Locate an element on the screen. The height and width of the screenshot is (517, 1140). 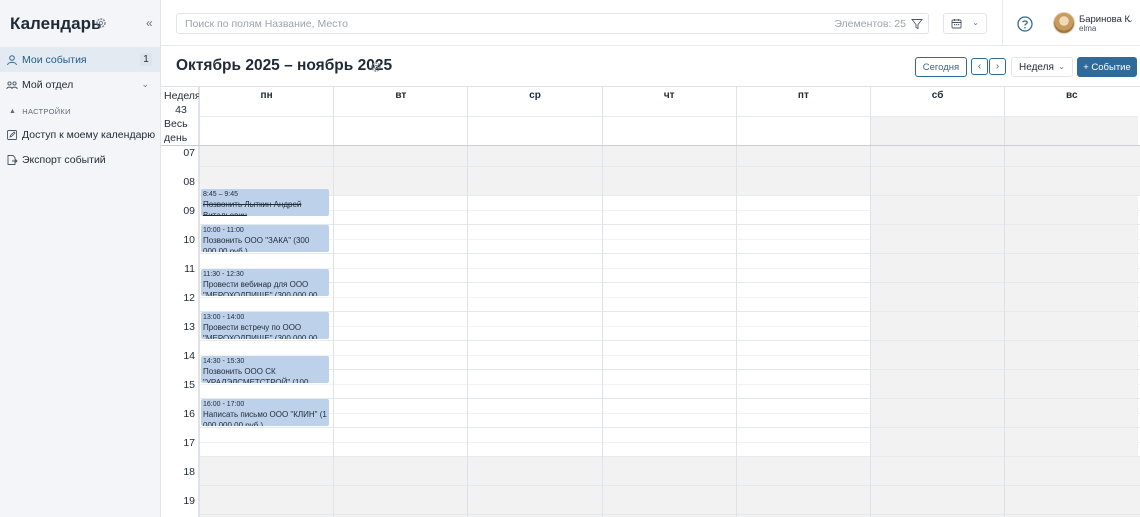
avatar is located at coordinates (1064, 23).